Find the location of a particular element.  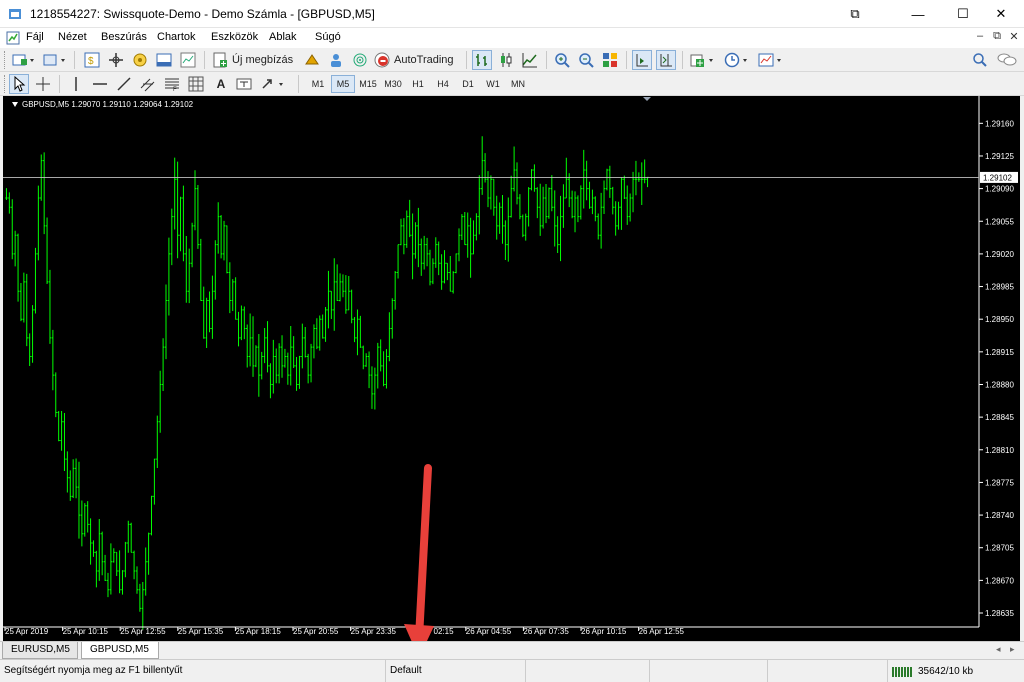

new-chart-button is located at coordinates (23, 60).